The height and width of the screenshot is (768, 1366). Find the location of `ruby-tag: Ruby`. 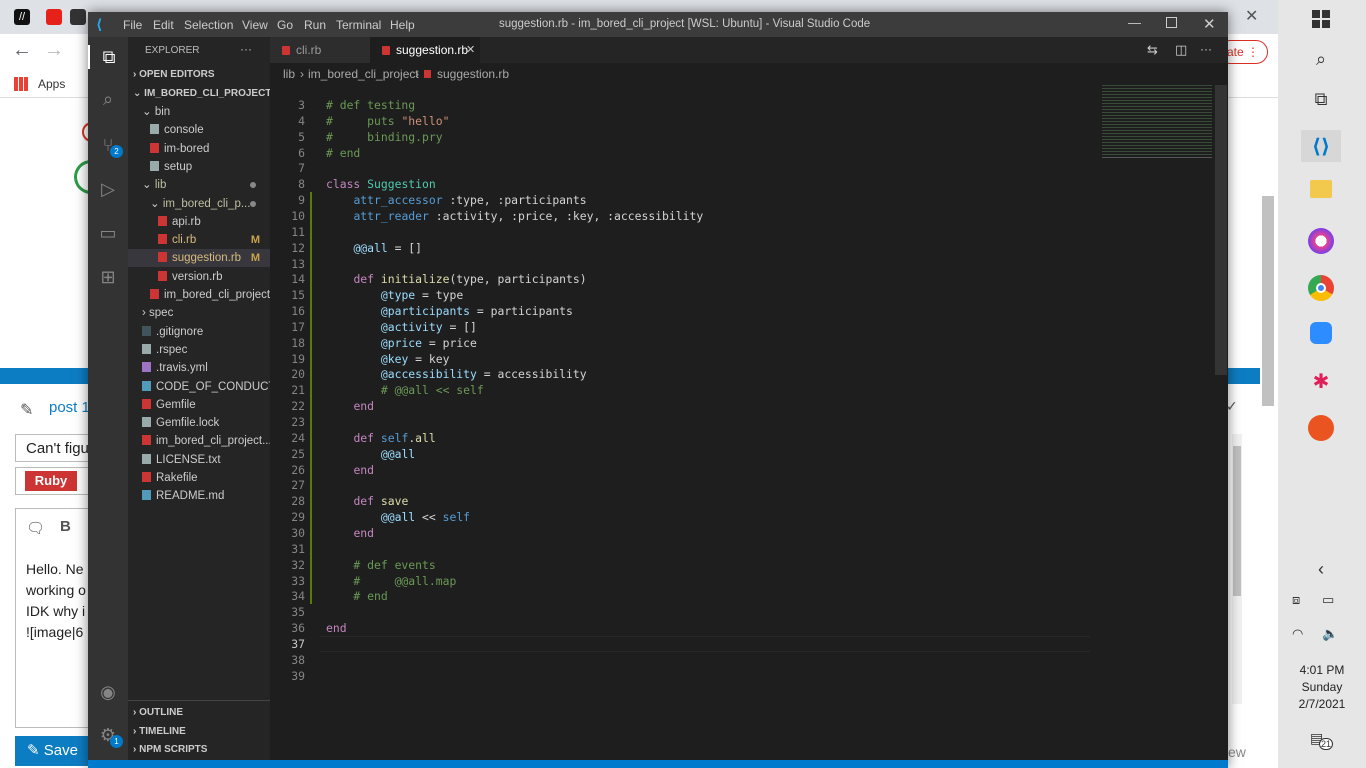

ruby-tag: Ruby is located at coordinates (51, 481).